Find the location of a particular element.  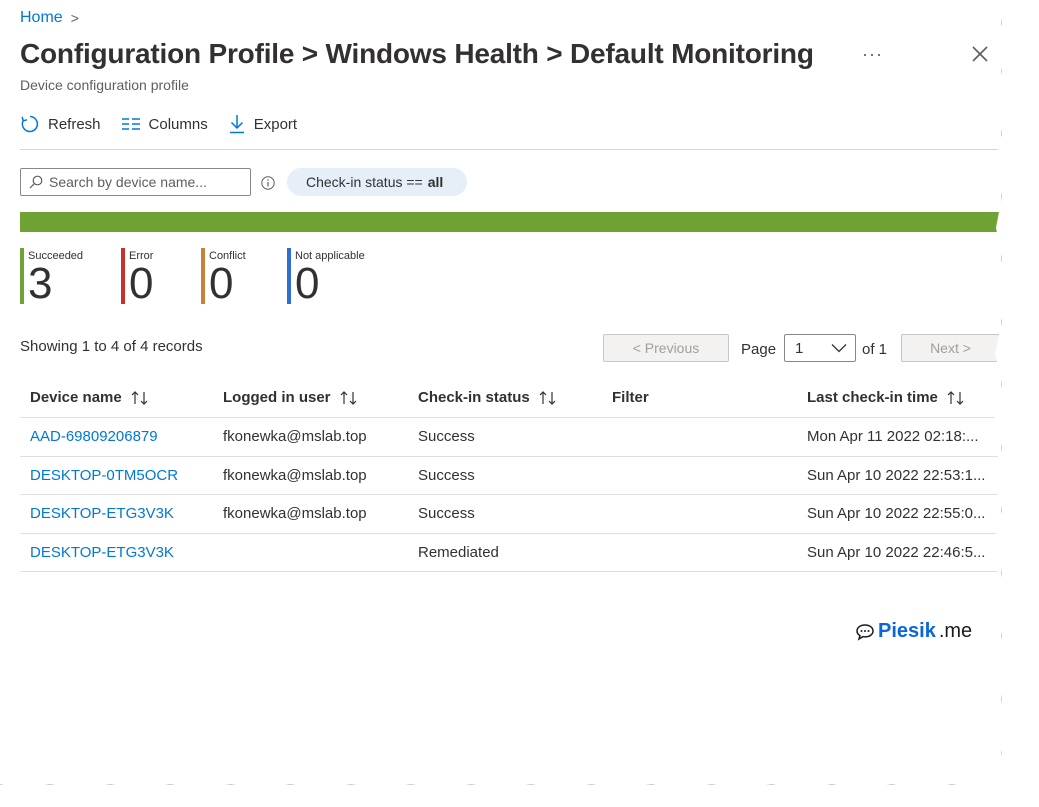

command-bar: Refresh Columns Export is located at coordinates (158, 124).